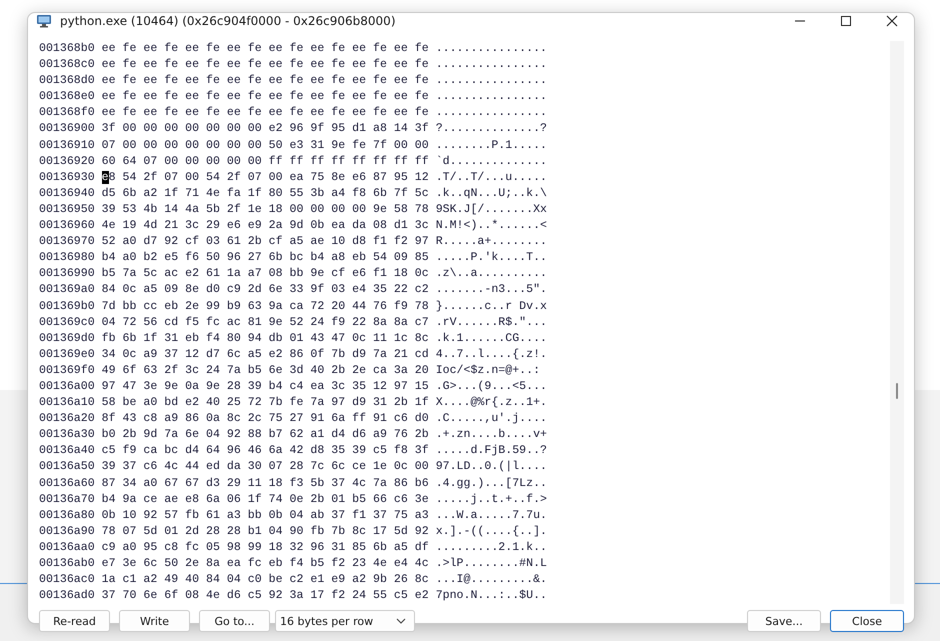  I want to click on hex-bytes: 60 64 07 00 00 00 00 00 ff ff ff ff ff ff ff ff, so click(265, 162).